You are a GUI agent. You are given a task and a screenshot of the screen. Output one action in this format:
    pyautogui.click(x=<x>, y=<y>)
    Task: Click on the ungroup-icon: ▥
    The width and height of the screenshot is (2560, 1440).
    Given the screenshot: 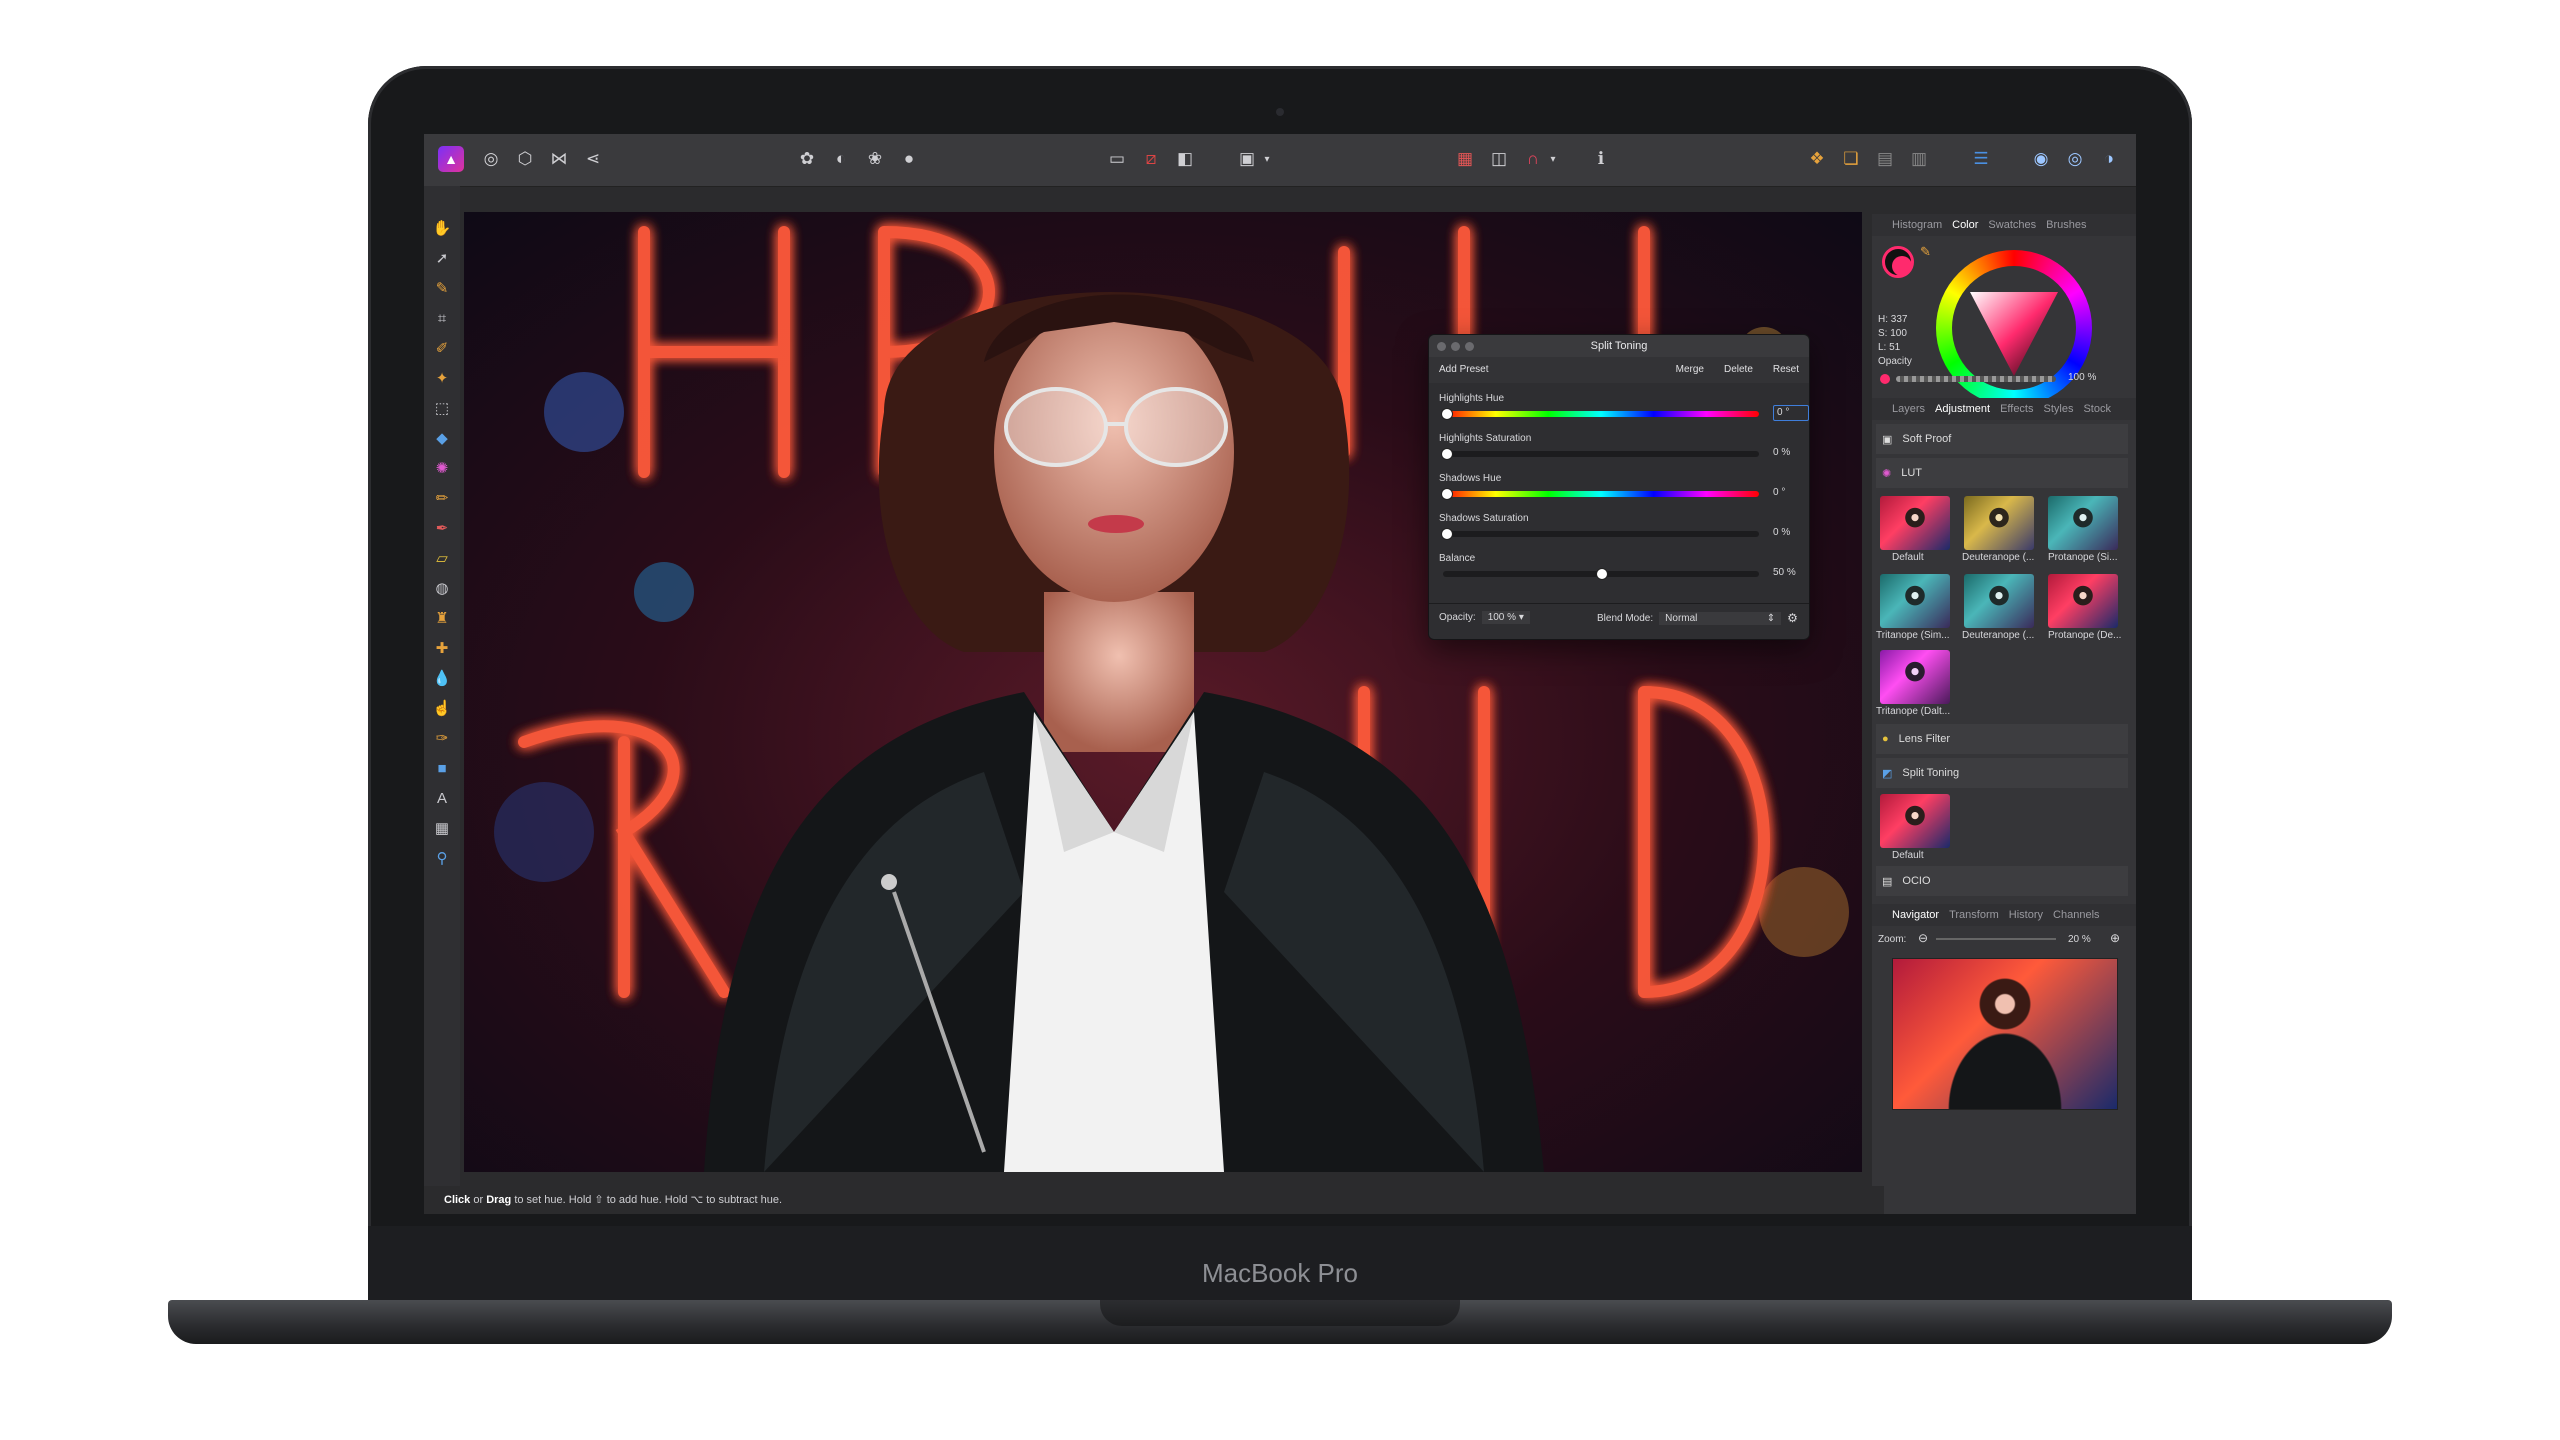 What is the action you would take?
    pyautogui.click(x=1919, y=159)
    